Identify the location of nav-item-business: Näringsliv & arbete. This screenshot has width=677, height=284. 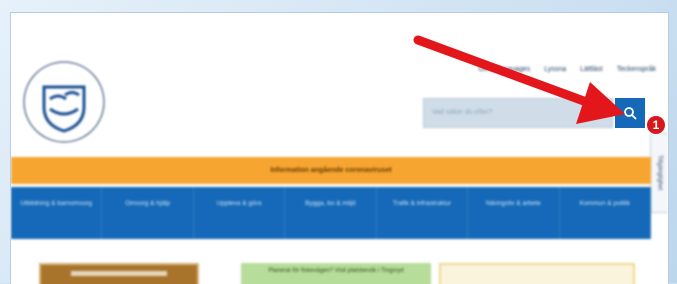
(514, 213).